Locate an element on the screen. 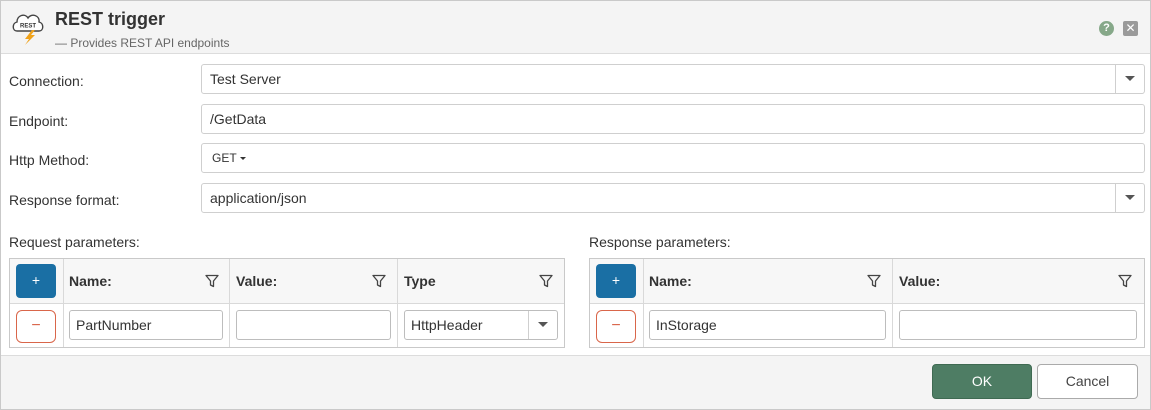 Image resolution: width=1151 pixels, height=410 pixels. http-method-label: Http Method: is located at coordinates (49, 160).